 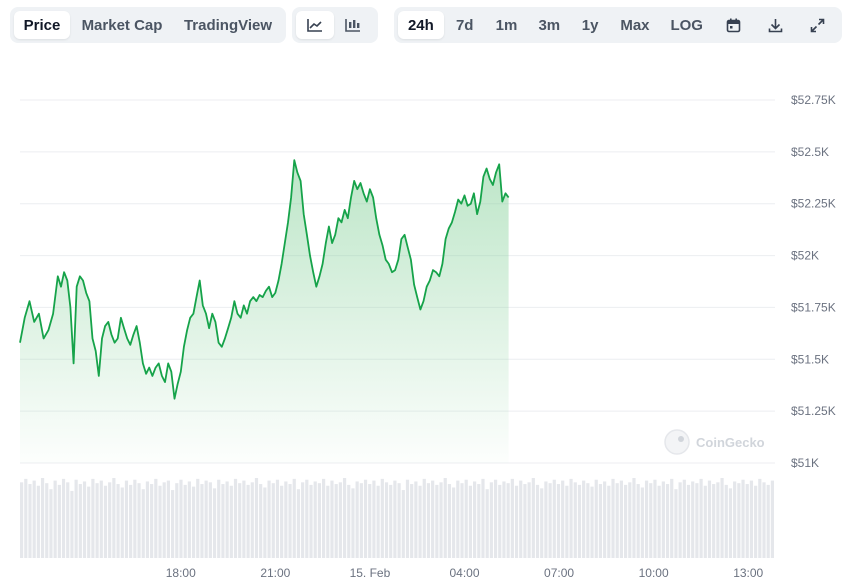 What do you see at coordinates (805, 463) in the screenshot?
I see `y-tick-label: $51K` at bounding box center [805, 463].